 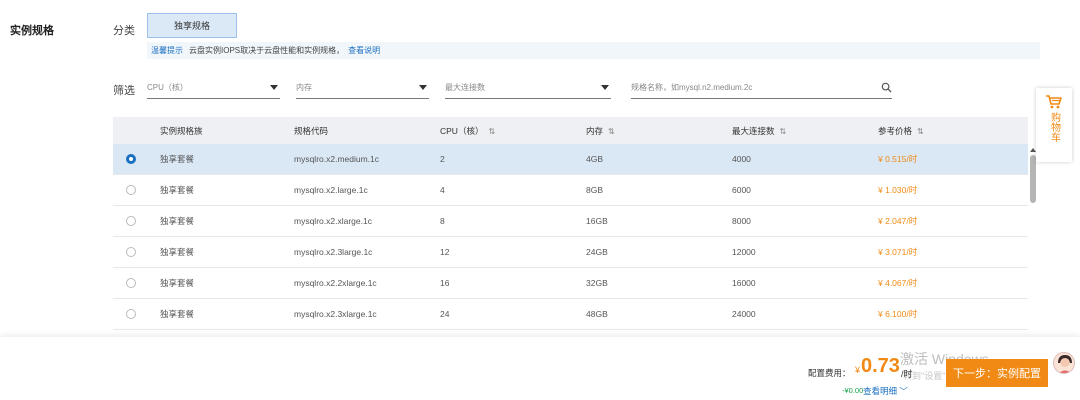 I want to click on cell-memory: 4GB, so click(x=595, y=159).